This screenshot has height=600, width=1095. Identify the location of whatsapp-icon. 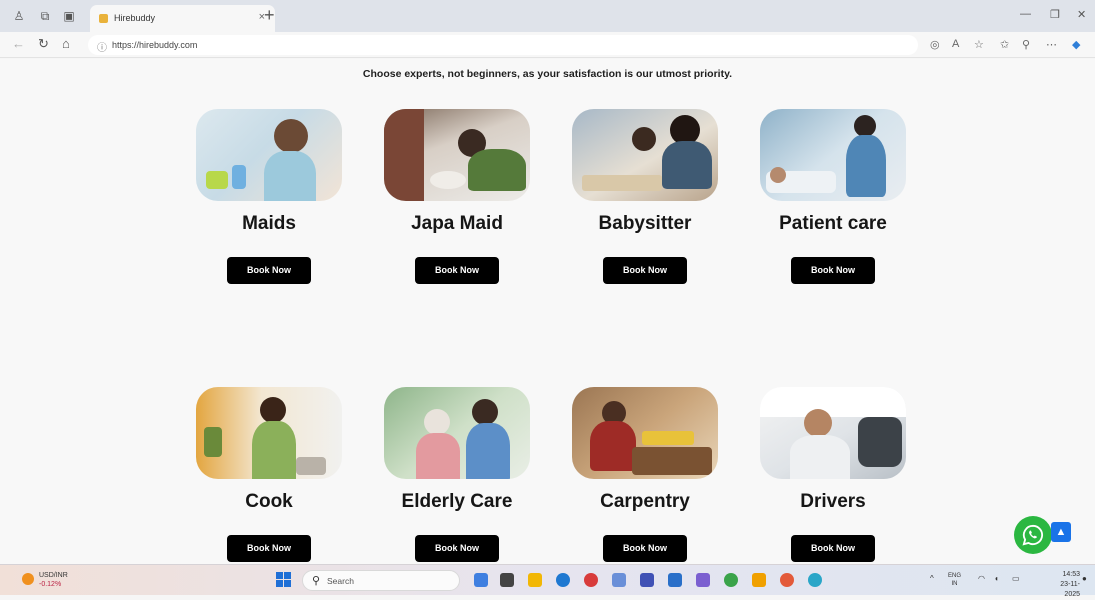
(1033, 535).